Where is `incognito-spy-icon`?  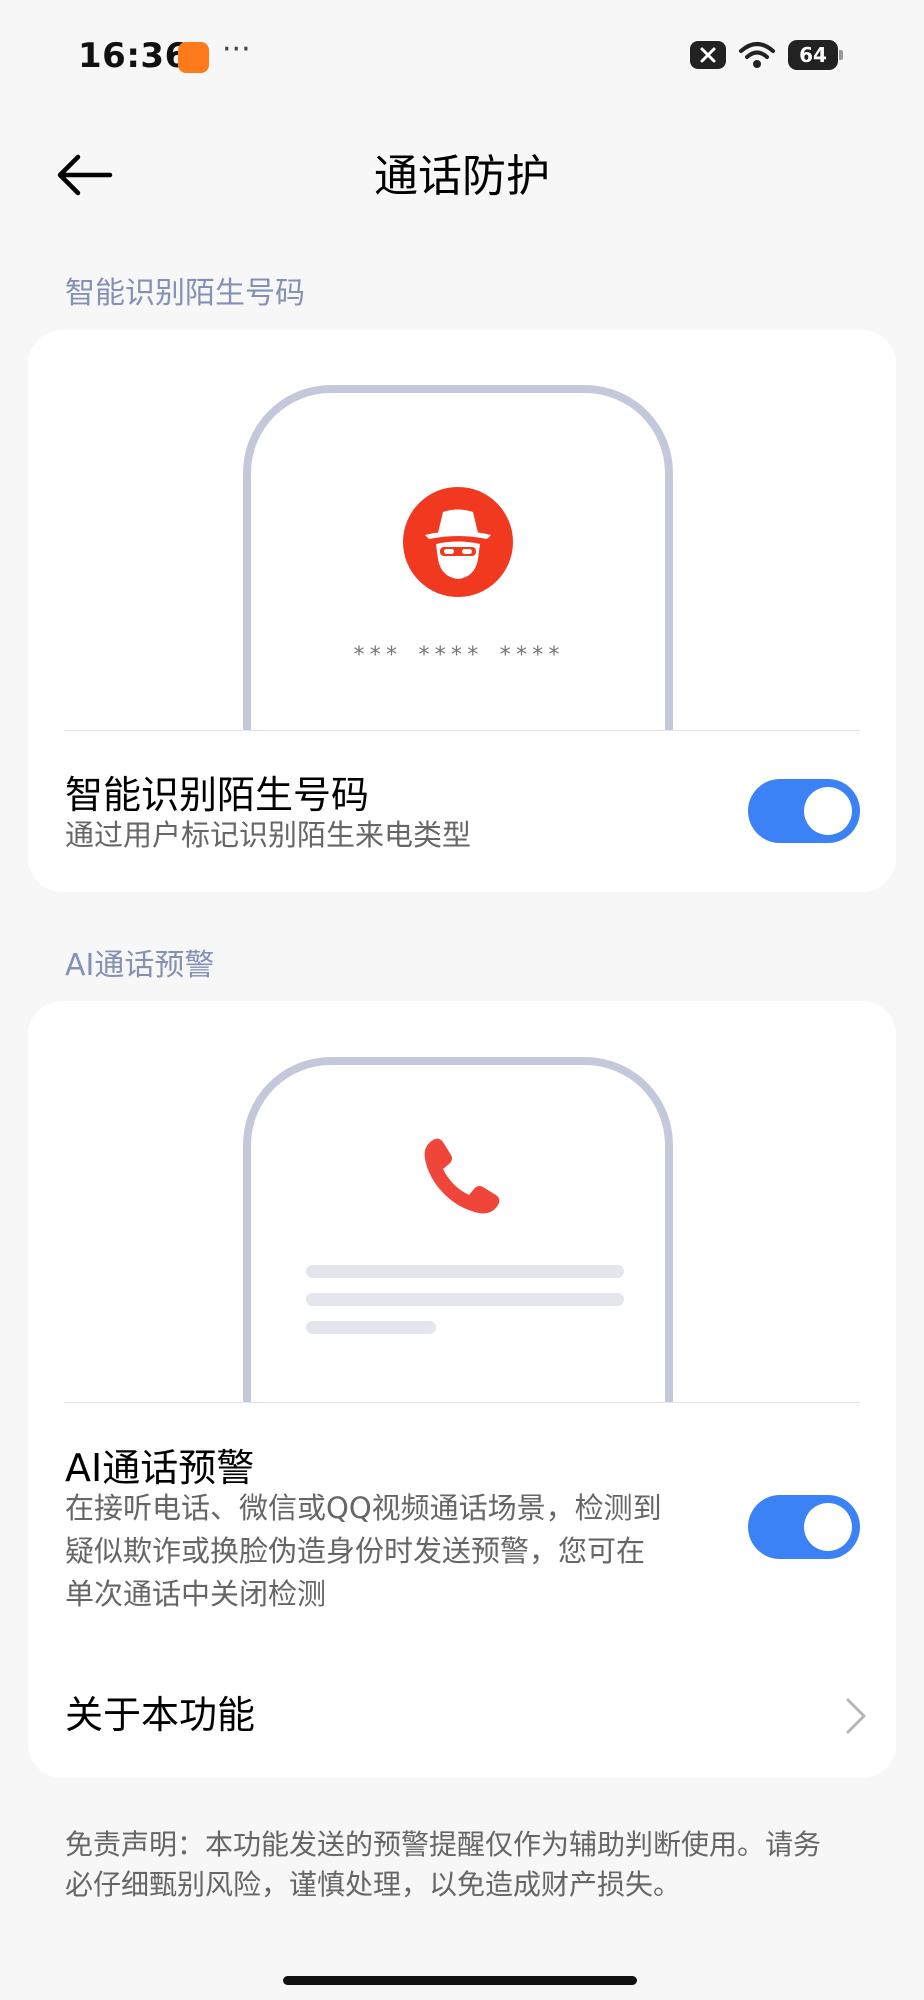 incognito-spy-icon is located at coordinates (458, 542).